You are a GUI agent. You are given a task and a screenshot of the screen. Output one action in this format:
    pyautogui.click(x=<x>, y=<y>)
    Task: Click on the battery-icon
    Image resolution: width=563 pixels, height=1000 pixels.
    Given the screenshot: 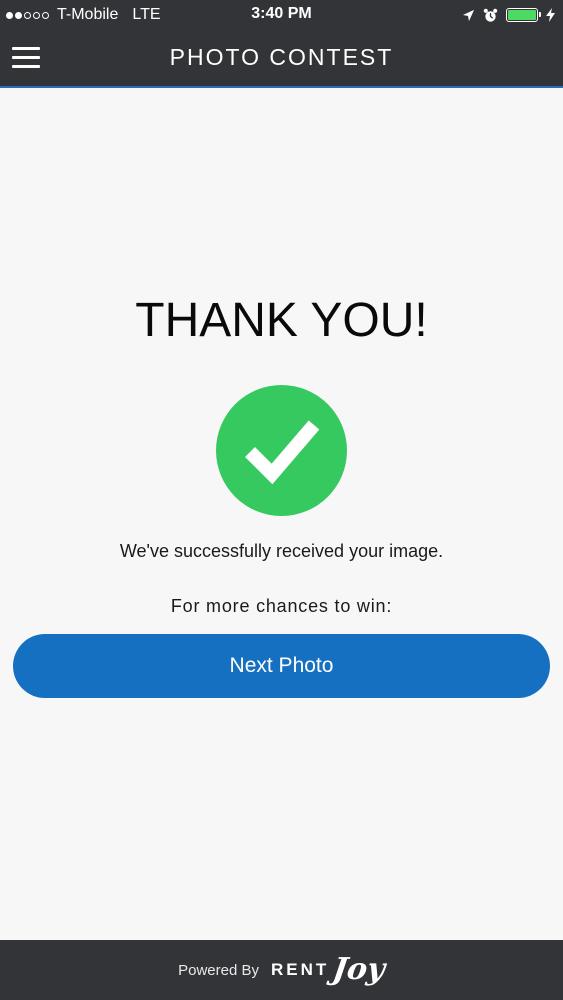 What is the action you would take?
    pyautogui.click(x=523, y=15)
    